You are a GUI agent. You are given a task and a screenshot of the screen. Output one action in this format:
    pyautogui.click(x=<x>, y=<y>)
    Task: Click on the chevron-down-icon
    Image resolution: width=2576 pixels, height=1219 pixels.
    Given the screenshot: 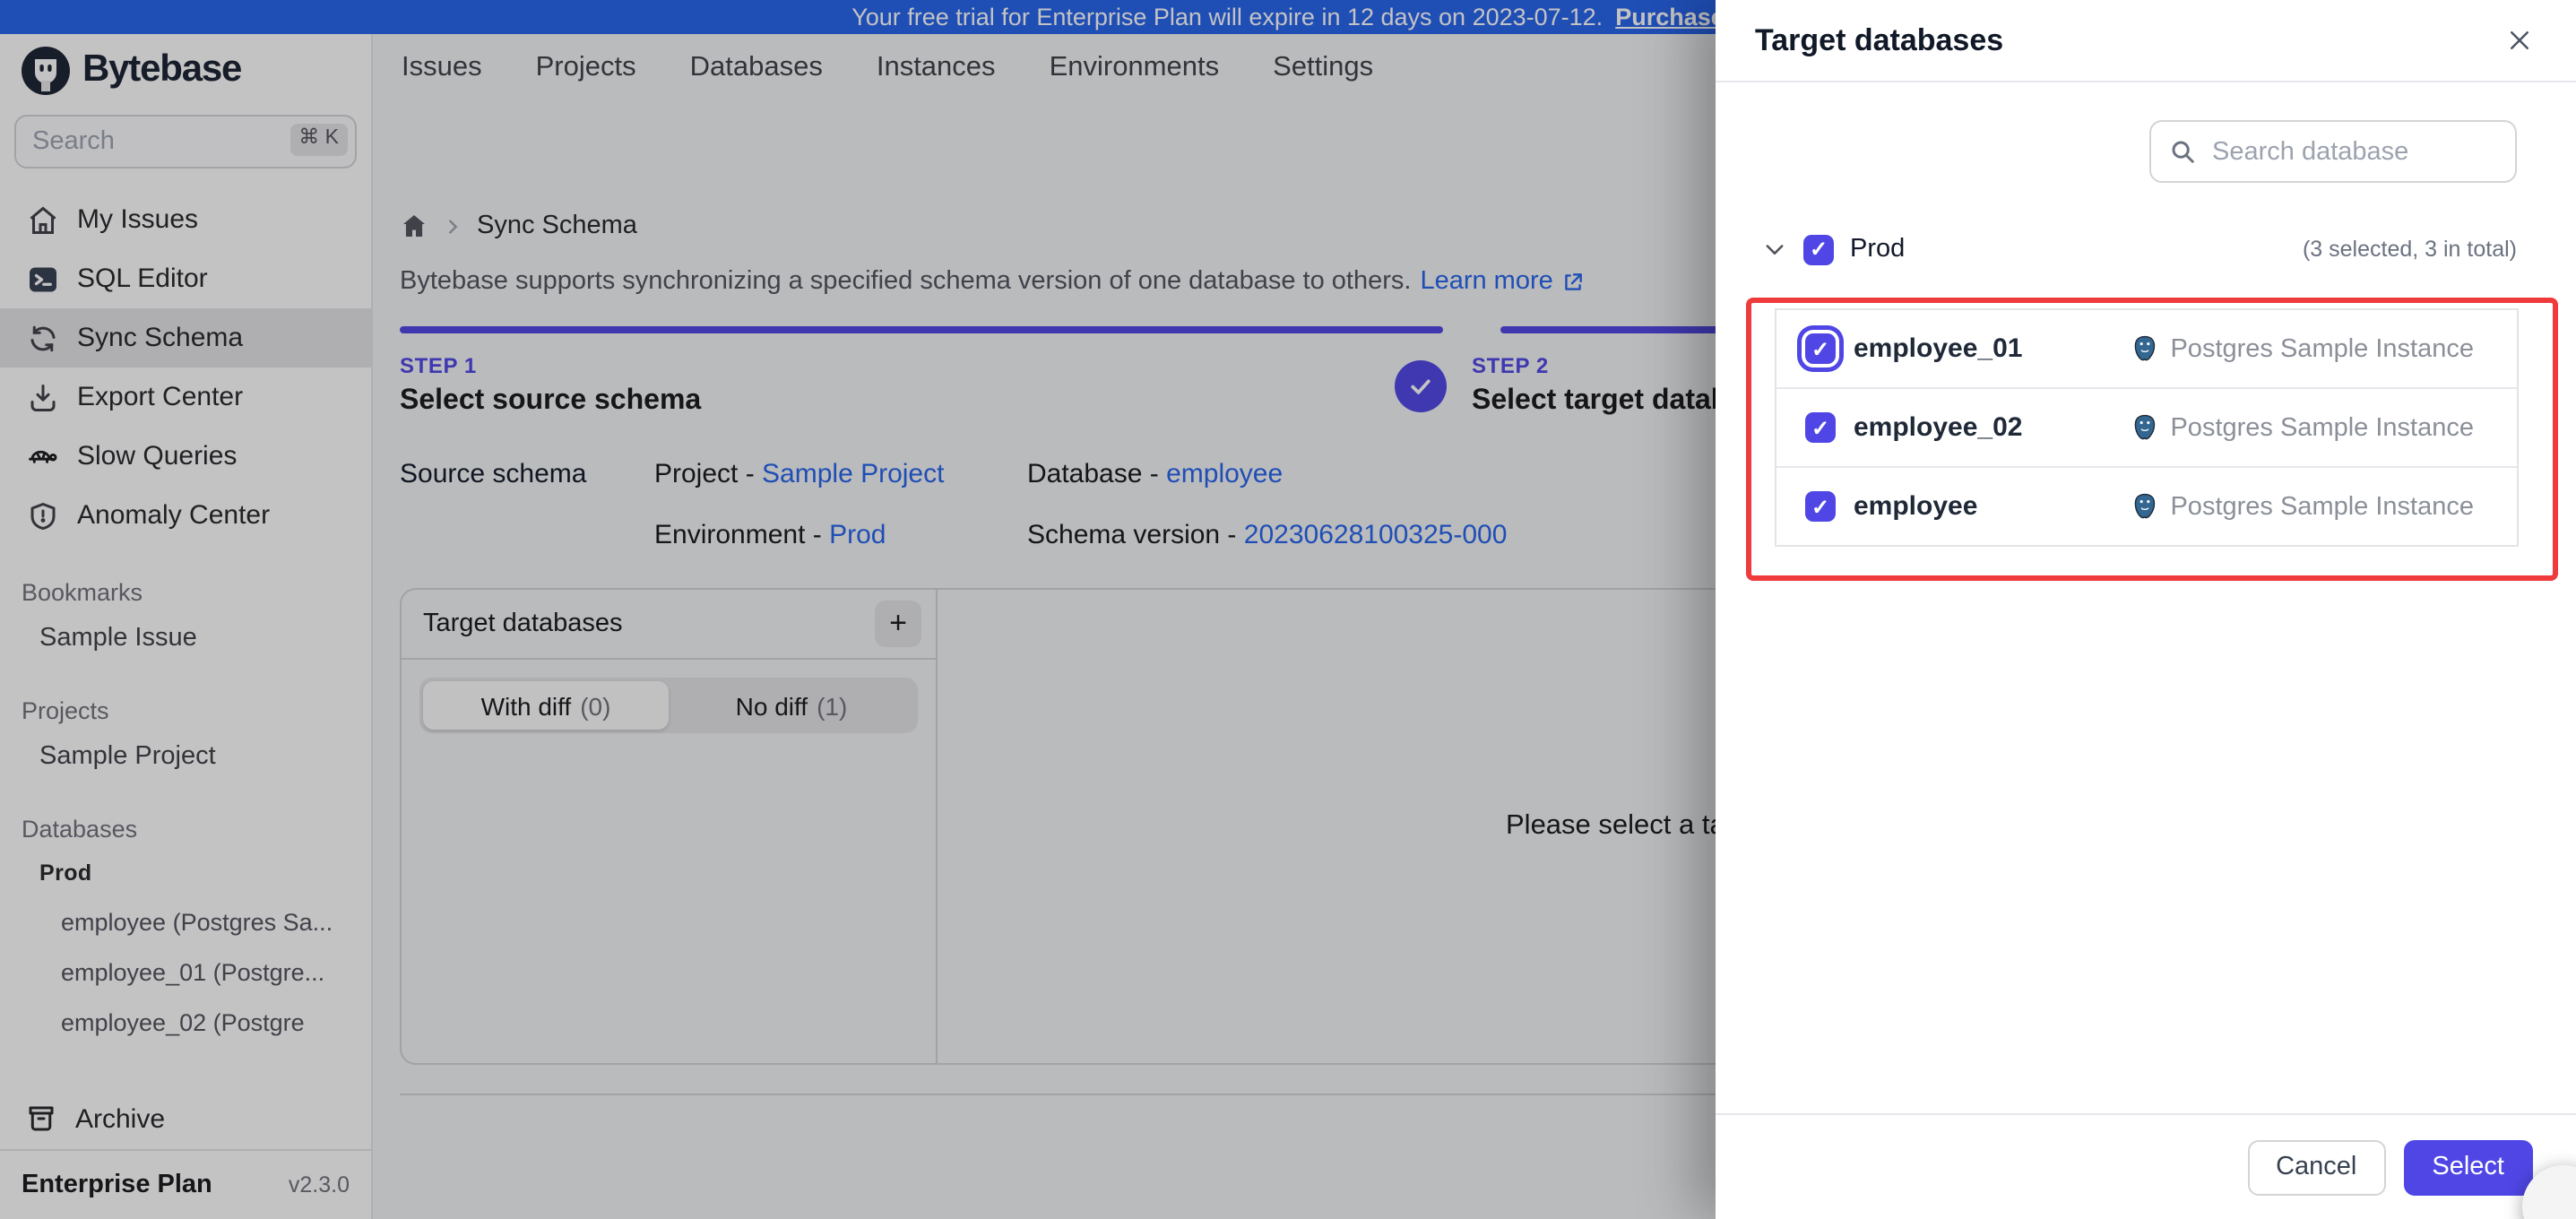 What is the action you would take?
    pyautogui.click(x=1774, y=250)
    